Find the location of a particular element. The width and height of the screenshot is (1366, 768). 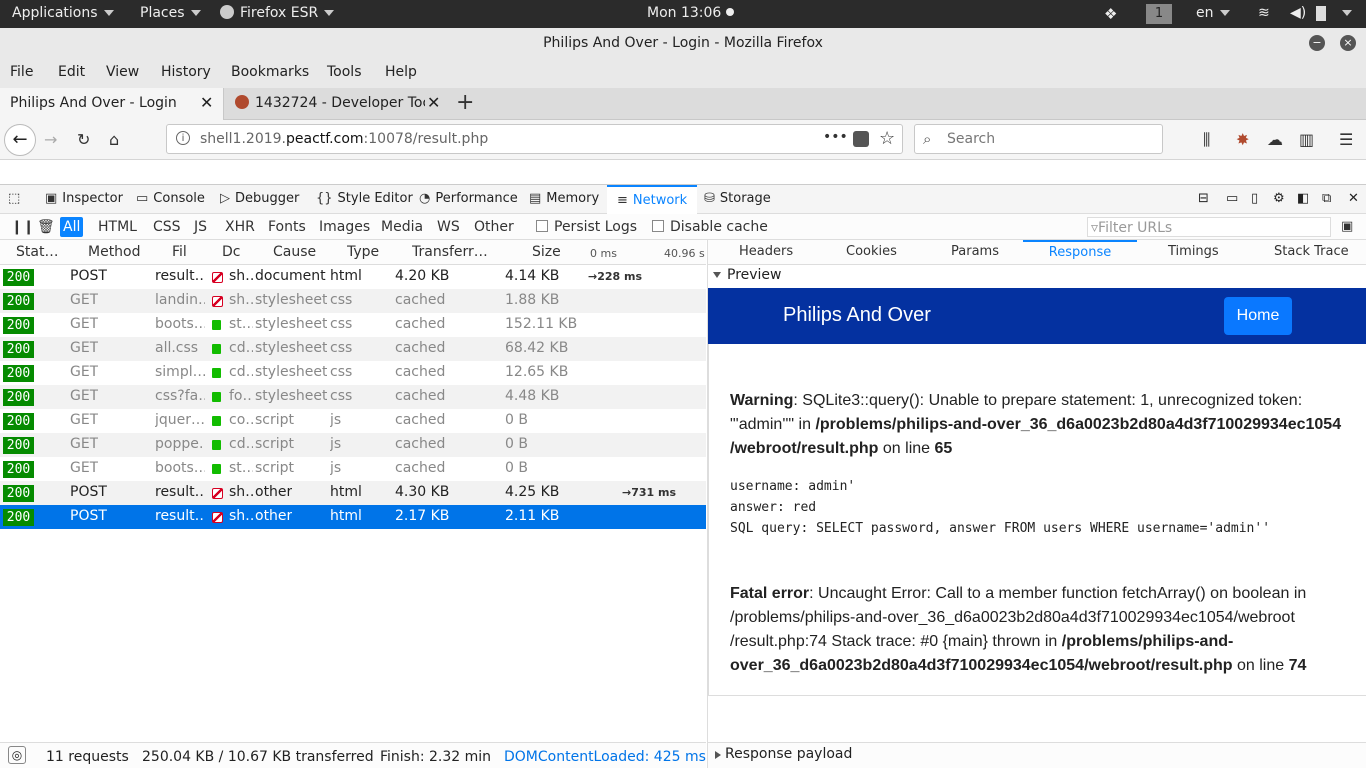

devtools-tab-style-editor: {} Style Editor is located at coordinates (364, 198).